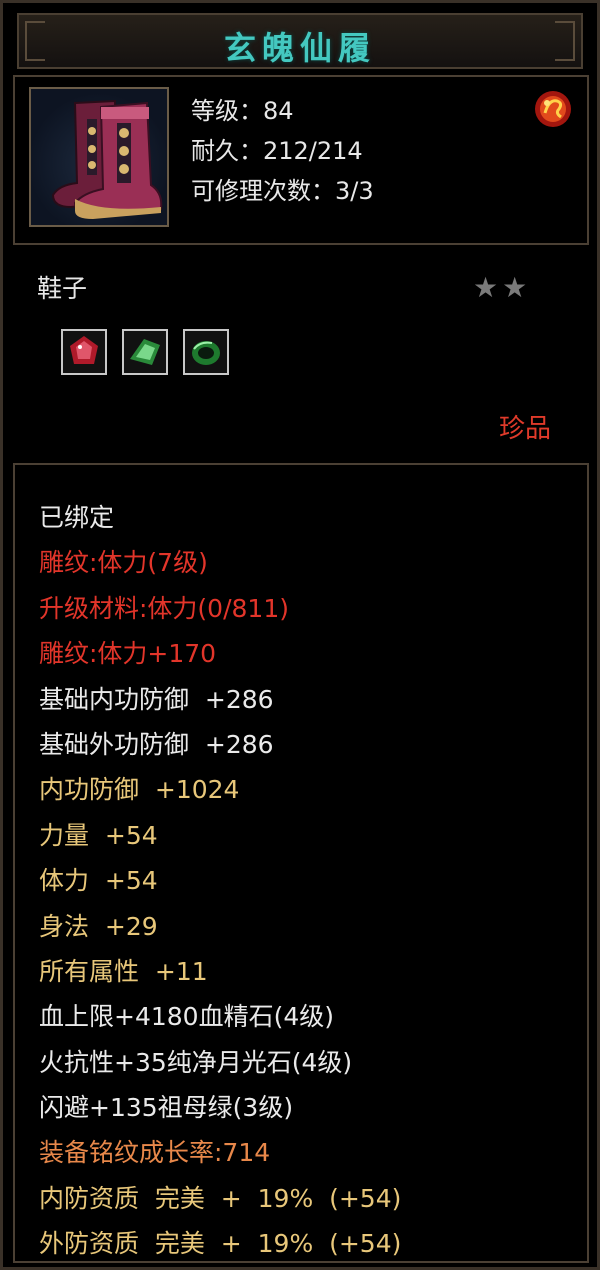 This screenshot has width=600, height=1270. What do you see at coordinates (166, 1108) in the screenshot?
I see `stat-line: 闪避+135祖母绿(3级)` at bounding box center [166, 1108].